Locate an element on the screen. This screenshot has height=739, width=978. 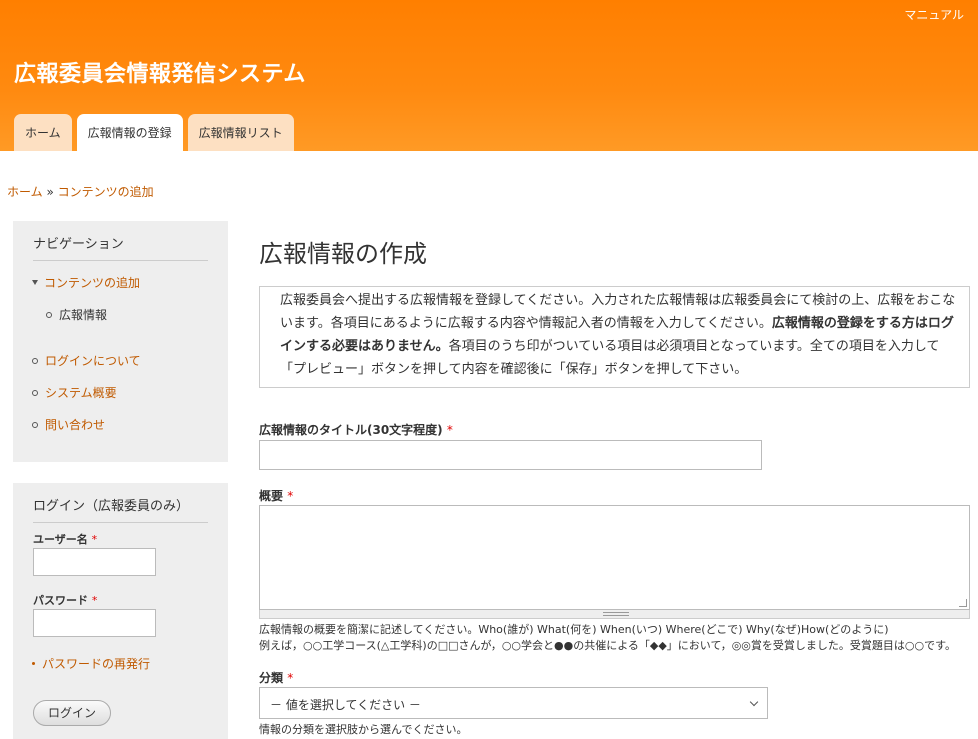
nav-item-about-login: ログインについて is located at coordinates (86, 360).